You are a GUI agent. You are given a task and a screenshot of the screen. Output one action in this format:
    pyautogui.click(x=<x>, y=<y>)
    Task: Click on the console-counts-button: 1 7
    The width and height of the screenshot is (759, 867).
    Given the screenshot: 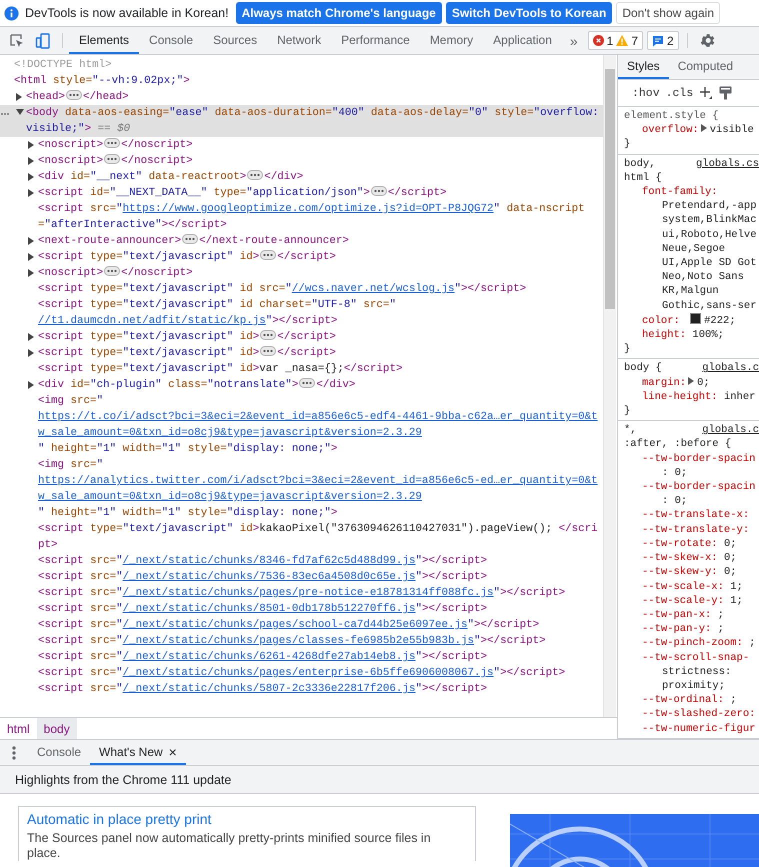 What is the action you would take?
    pyautogui.click(x=616, y=40)
    